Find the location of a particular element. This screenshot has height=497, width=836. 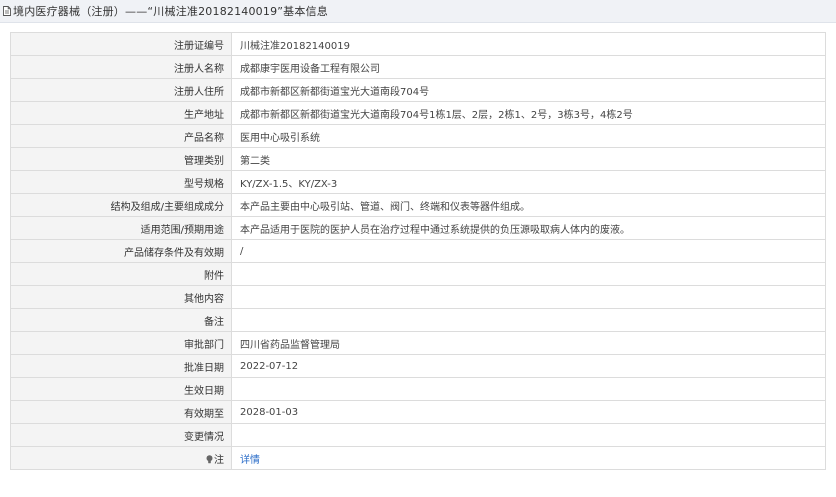

table-row: 产品名称 医用中心吸引系统 is located at coordinates (418, 136).